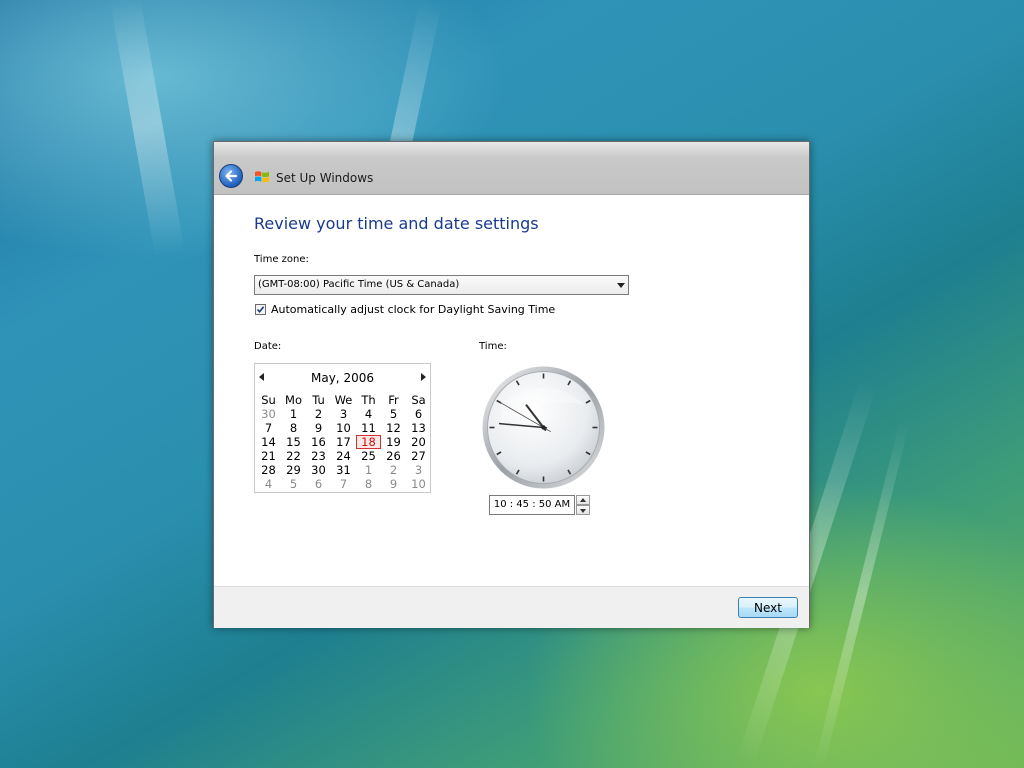  I want to click on calendar-day: 26, so click(393, 456).